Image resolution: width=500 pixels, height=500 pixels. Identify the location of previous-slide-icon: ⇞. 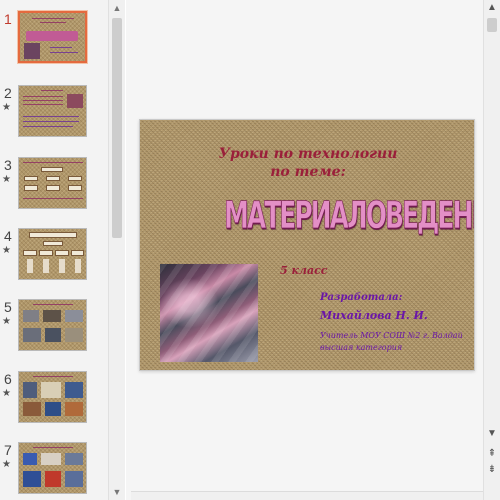
(492, 454).